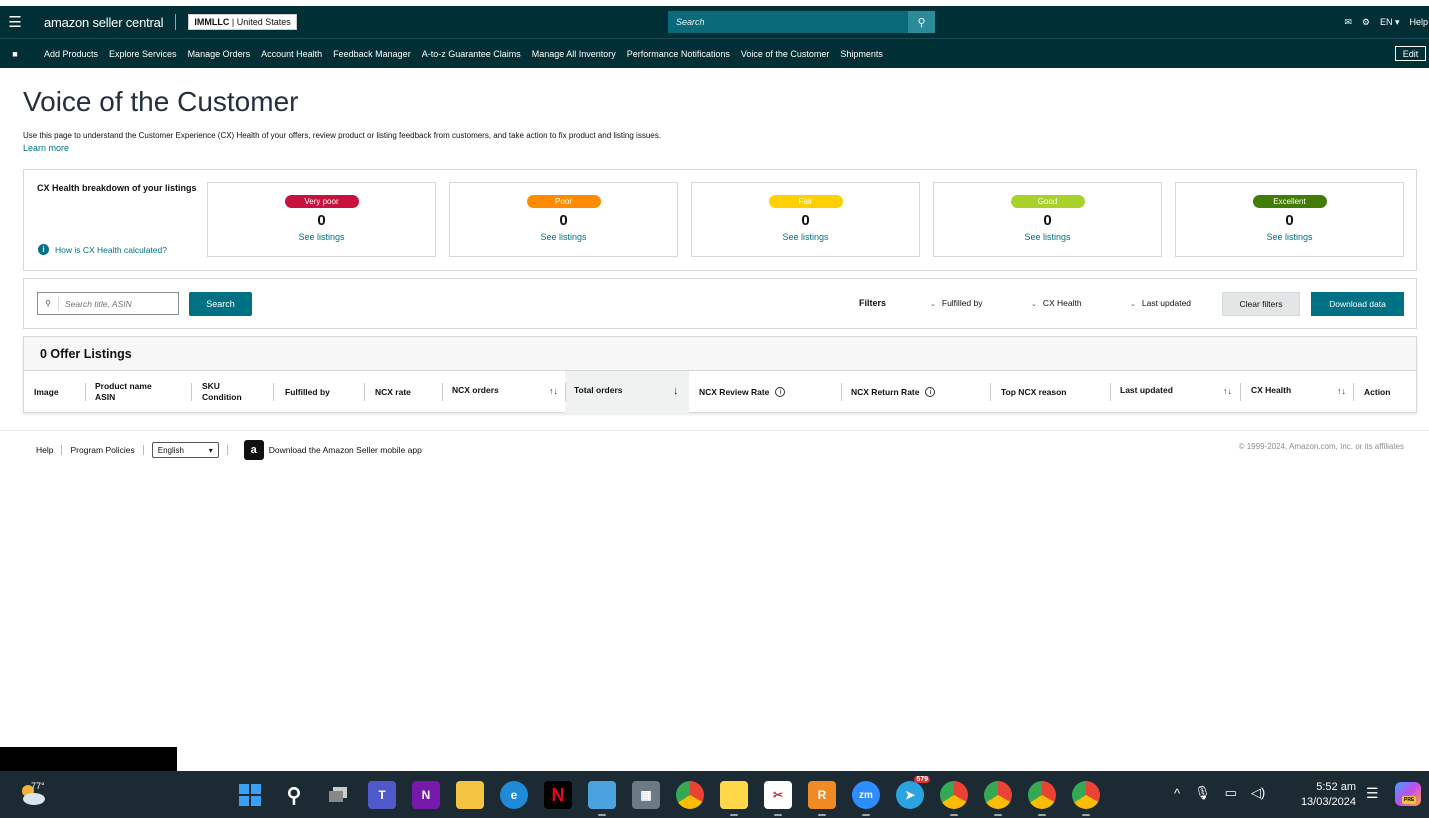 This screenshot has width=1429, height=818. What do you see at coordinates (475, 392) in the screenshot?
I see `col-ncx-orders: NCX orders` at bounding box center [475, 392].